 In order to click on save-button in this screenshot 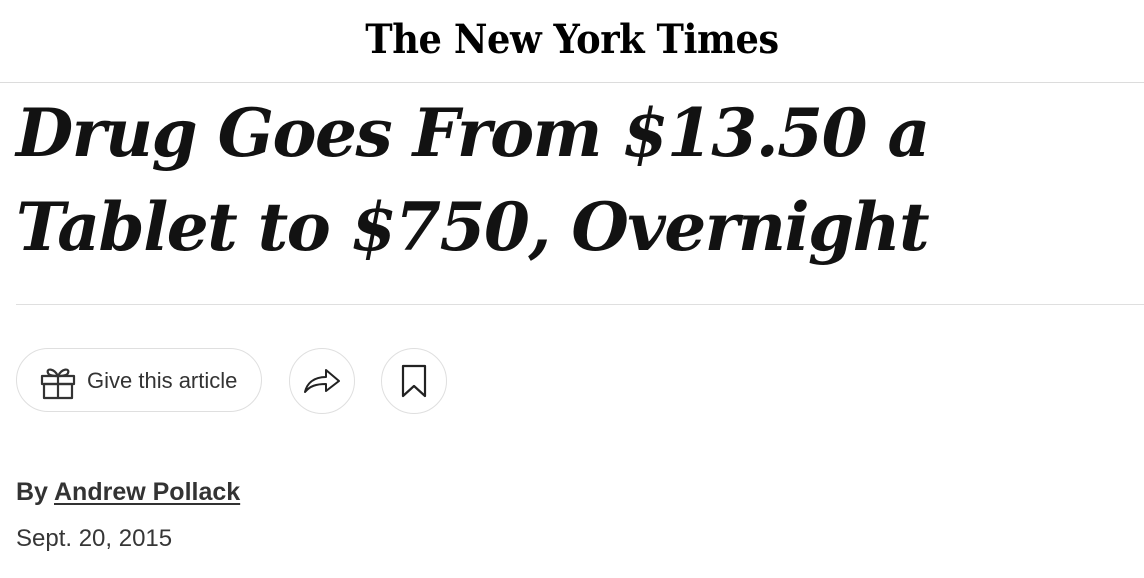, I will do `click(414, 381)`.